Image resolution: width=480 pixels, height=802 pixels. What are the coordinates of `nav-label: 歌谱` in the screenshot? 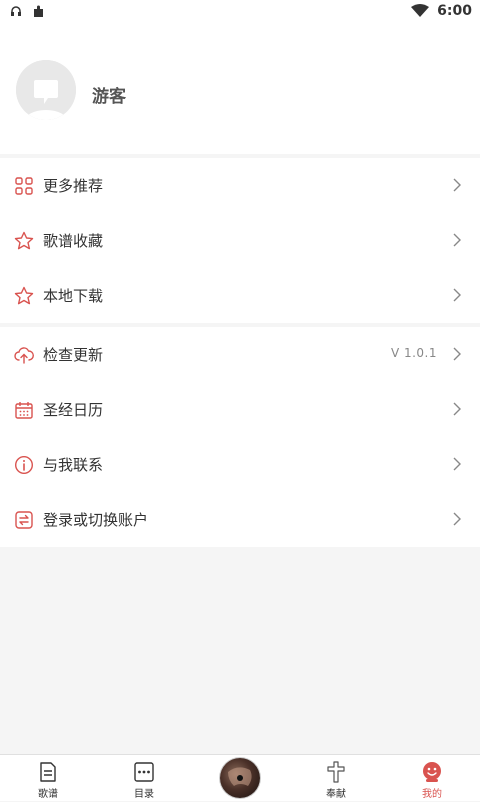 It's located at (48, 794).